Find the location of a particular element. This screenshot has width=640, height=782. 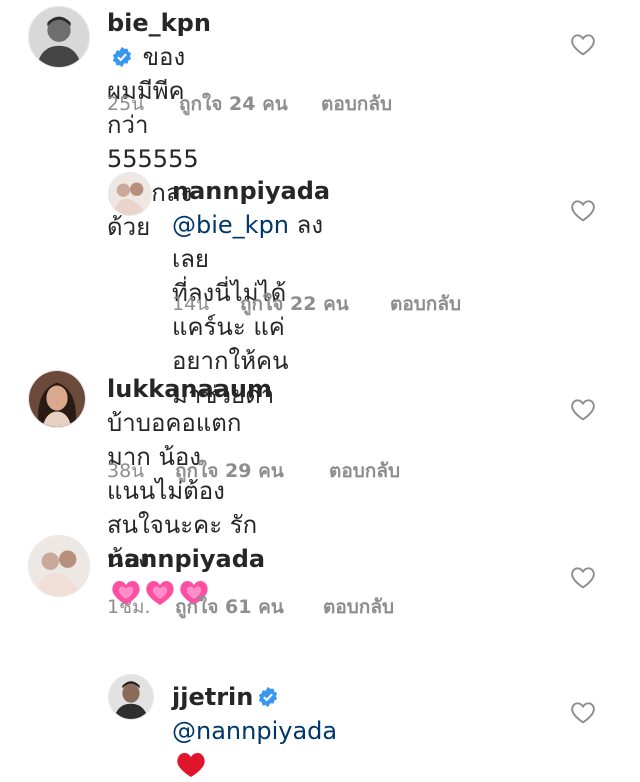

comment-time: 14น is located at coordinates (191, 304).